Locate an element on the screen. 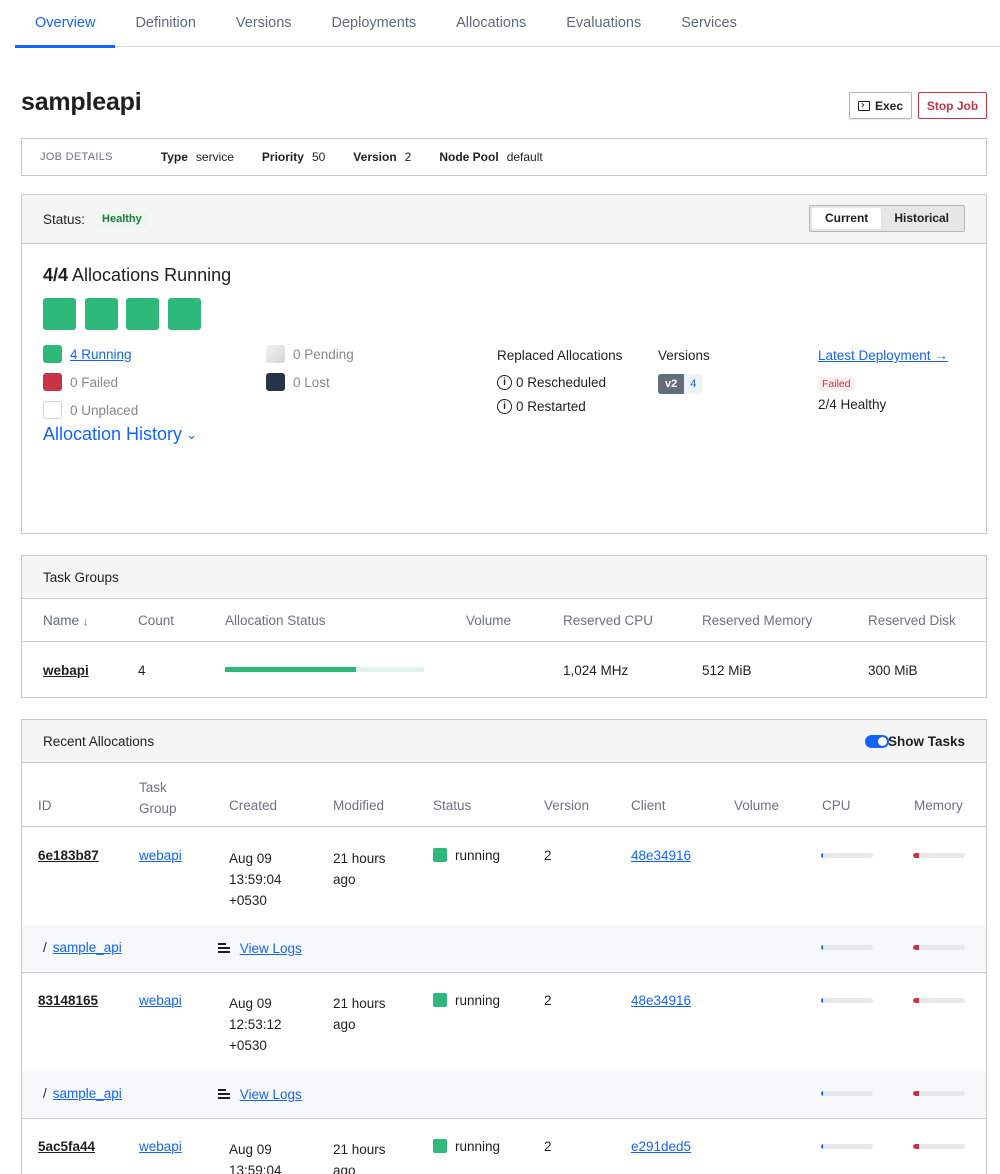 The image size is (1000, 1174). column-header-name: Name ↓ is located at coordinates (65, 620).